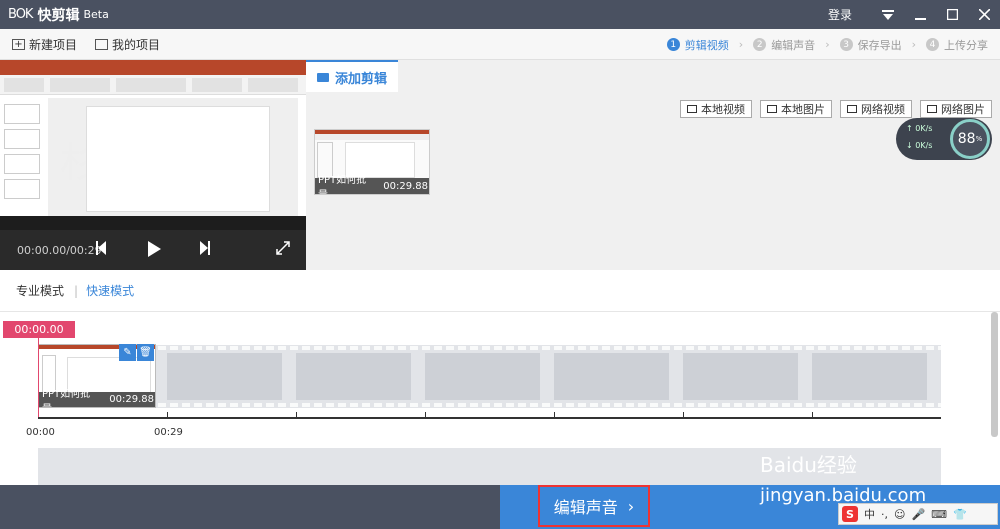  Describe the element at coordinates (957, 45) in the screenshot. I see `step-share: 4 上传分享` at that location.